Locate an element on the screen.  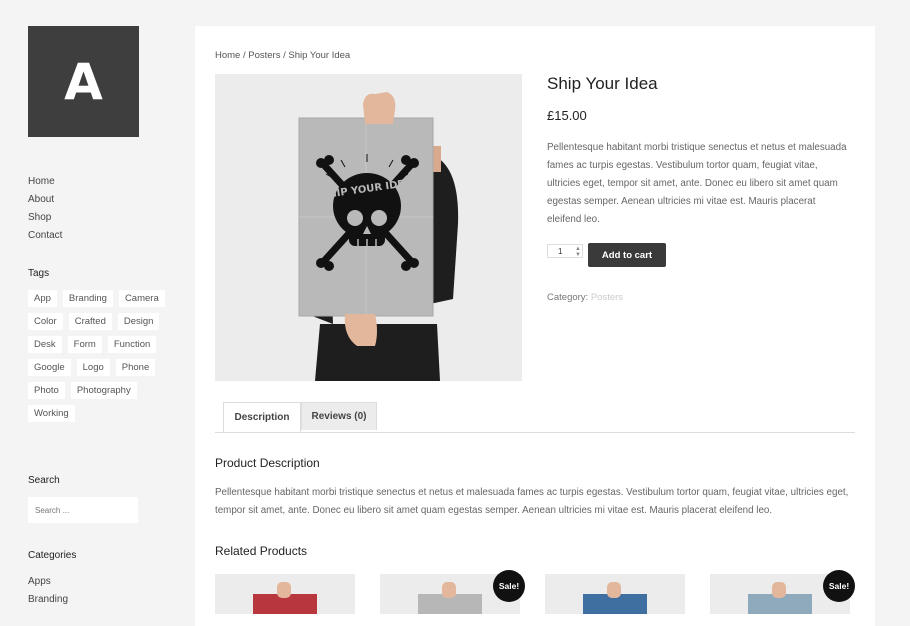
spinner-arrows-icon: ▲ ▼ is located at coordinates (578, 252).